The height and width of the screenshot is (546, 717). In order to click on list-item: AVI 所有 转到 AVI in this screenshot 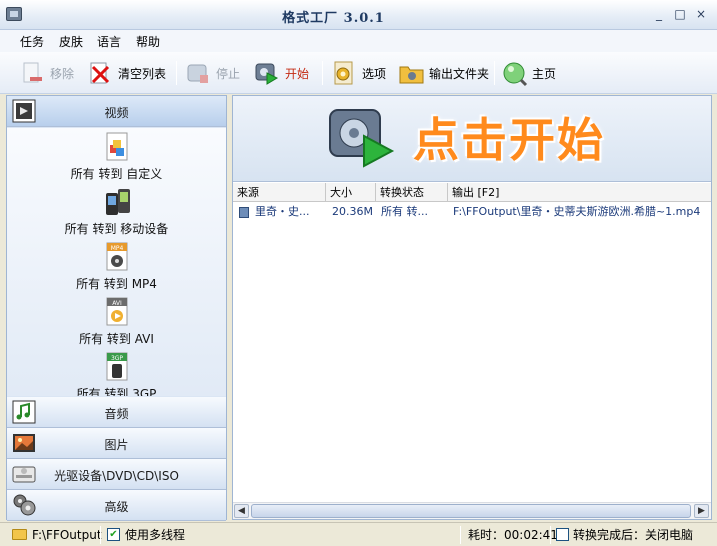, I will do `click(116, 322)`.